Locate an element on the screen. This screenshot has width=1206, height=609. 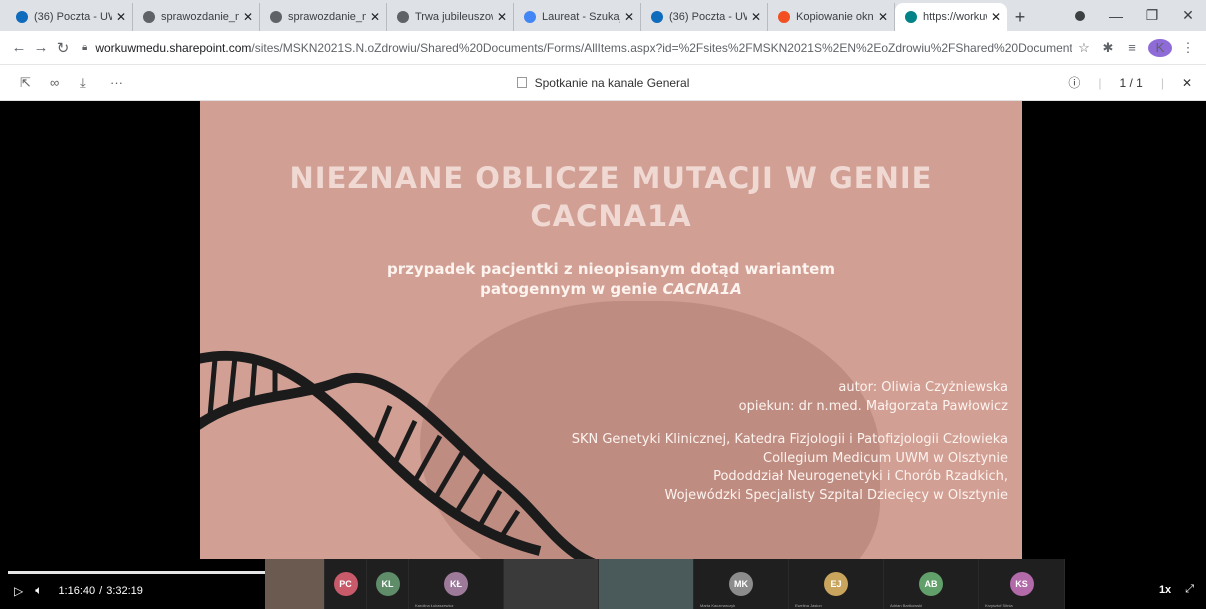
slide-supervisor: opiekun: dr n.med. Małgorzata Pawłowicz is located at coordinates (873, 406).